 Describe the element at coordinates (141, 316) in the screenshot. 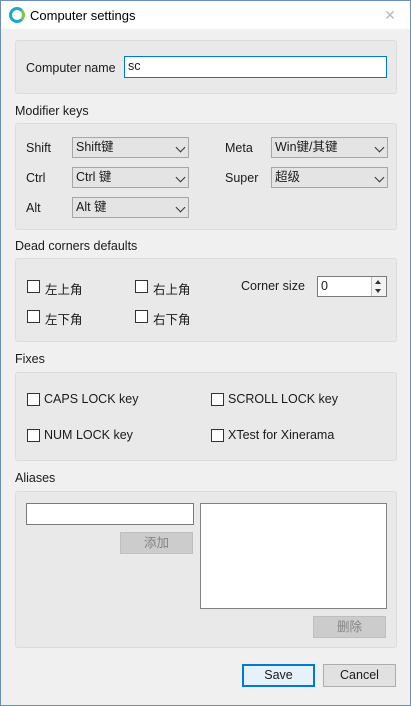

I see `bottom-right-checkbox` at that location.